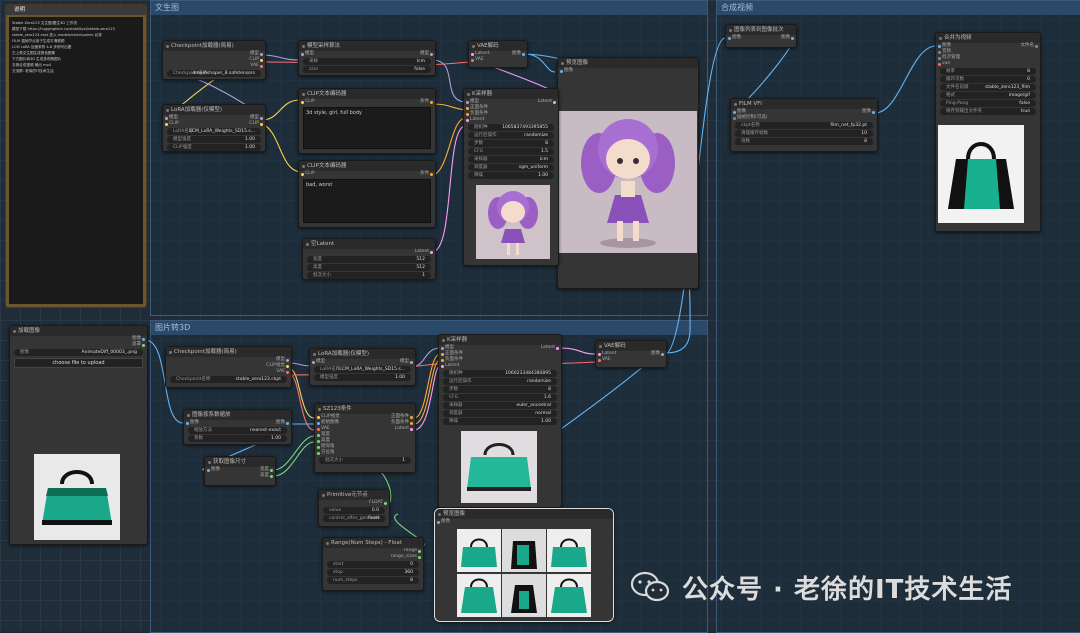  What do you see at coordinates (214, 147) in the screenshot?
I see `widget-strength-clip: CLIP强度 1.00` at bounding box center [214, 147].